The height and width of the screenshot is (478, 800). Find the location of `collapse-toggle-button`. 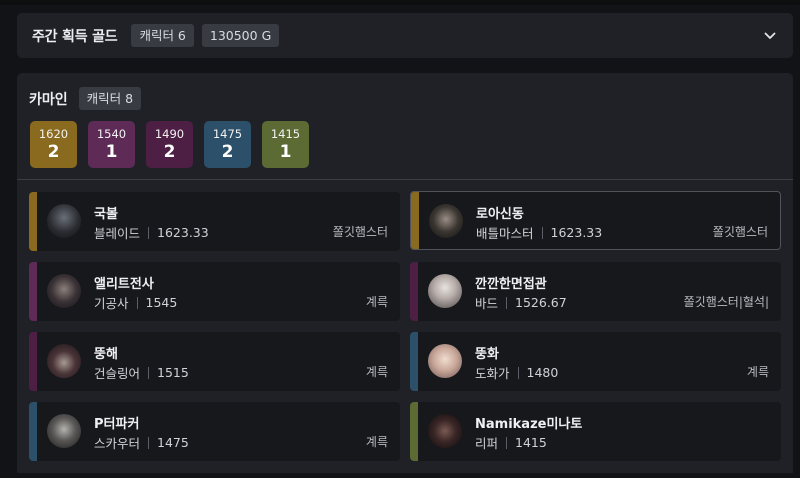

collapse-toggle-button is located at coordinates (770, 36).